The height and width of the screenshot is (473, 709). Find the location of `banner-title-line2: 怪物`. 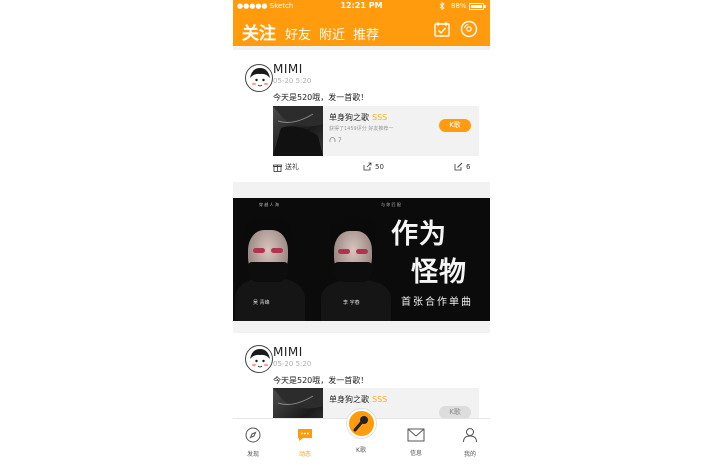

banner-title-line2: 怪物 is located at coordinates (439, 272).